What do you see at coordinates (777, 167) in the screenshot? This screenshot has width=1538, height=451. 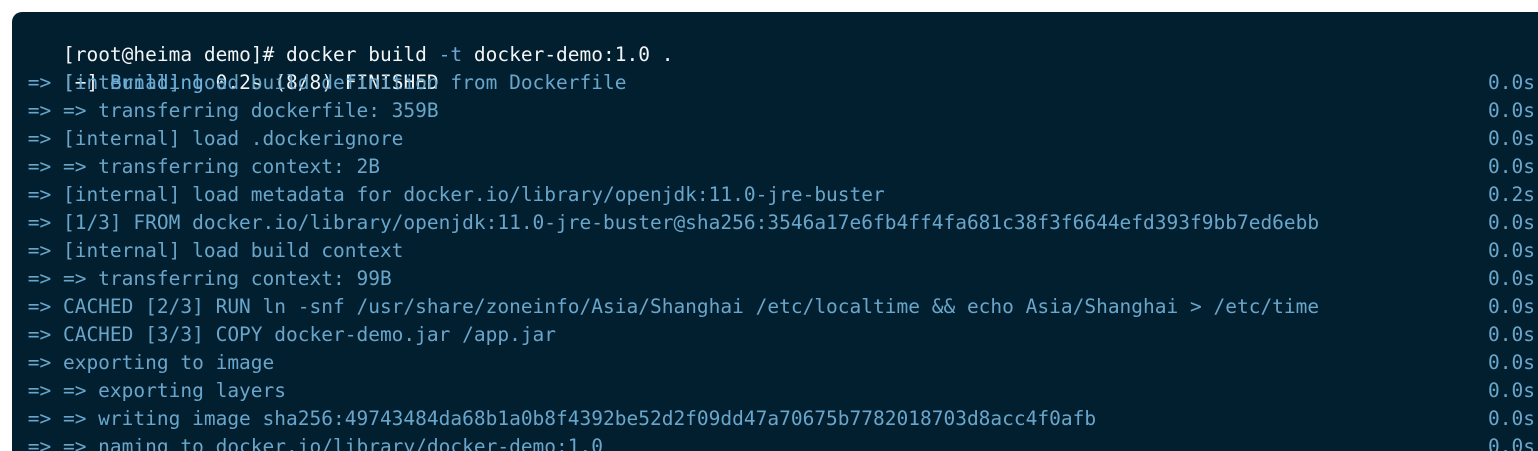 I see `build-step-line: => => transferring context: 2B 0.0s` at bounding box center [777, 167].